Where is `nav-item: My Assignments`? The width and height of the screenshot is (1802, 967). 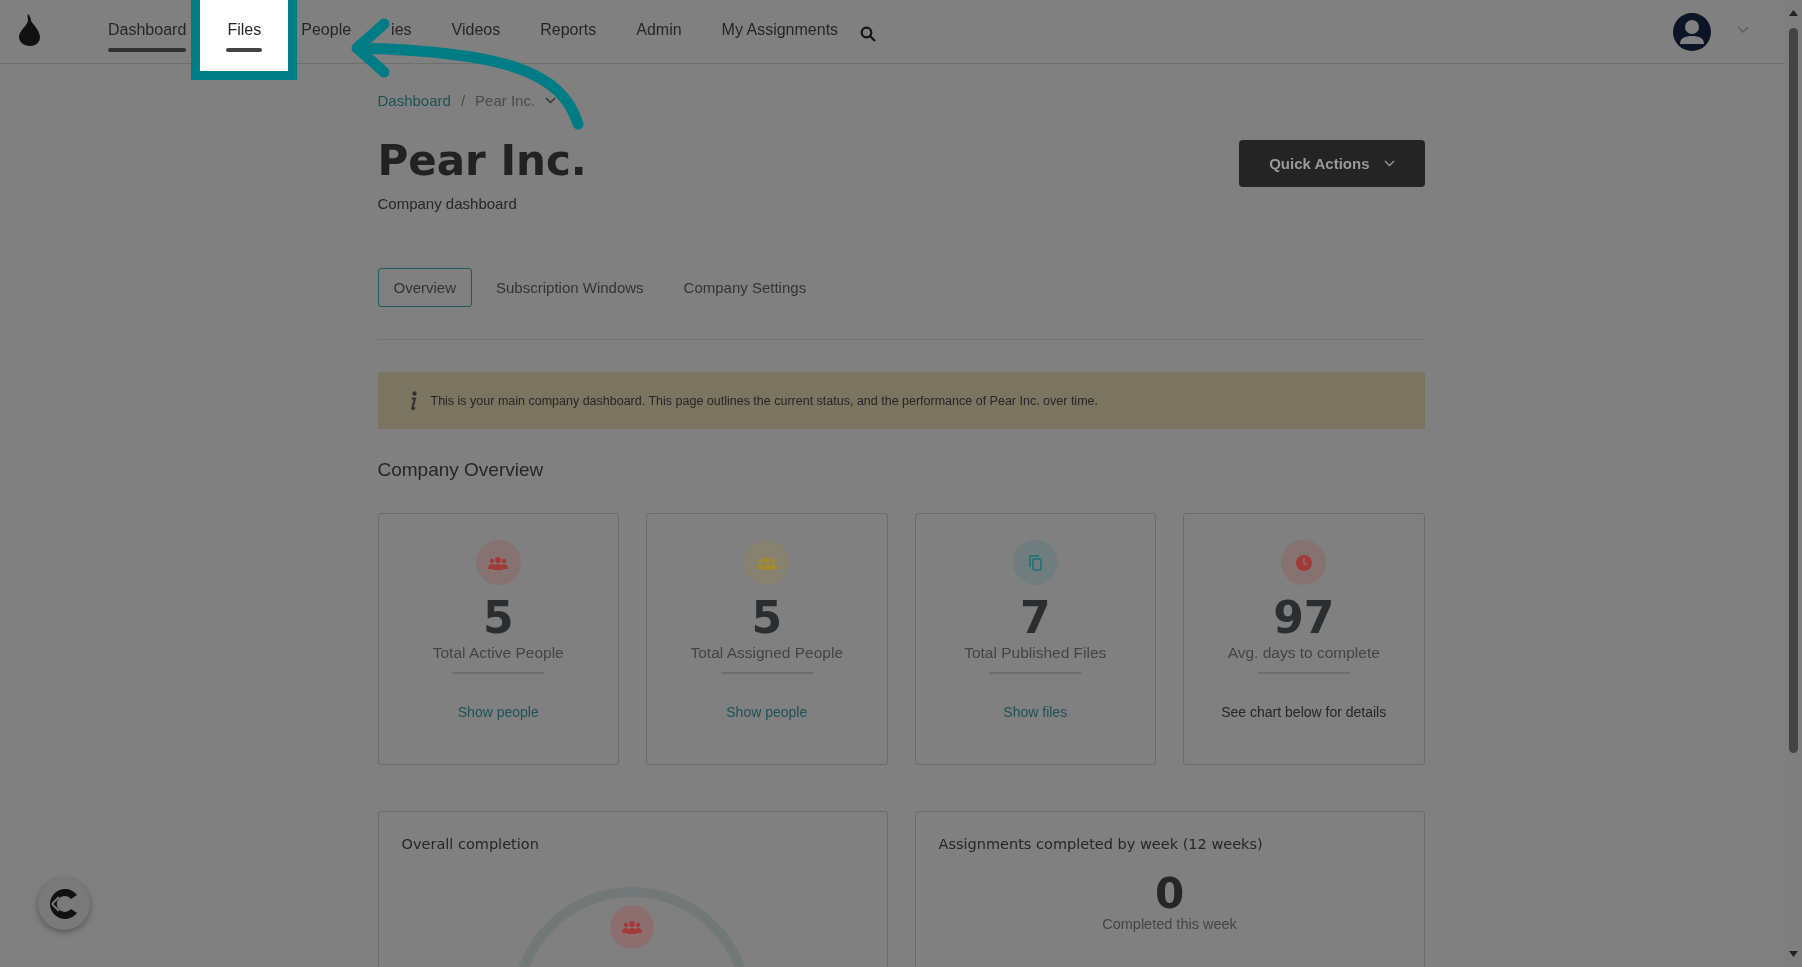 nav-item: My Assignments is located at coordinates (780, 30).